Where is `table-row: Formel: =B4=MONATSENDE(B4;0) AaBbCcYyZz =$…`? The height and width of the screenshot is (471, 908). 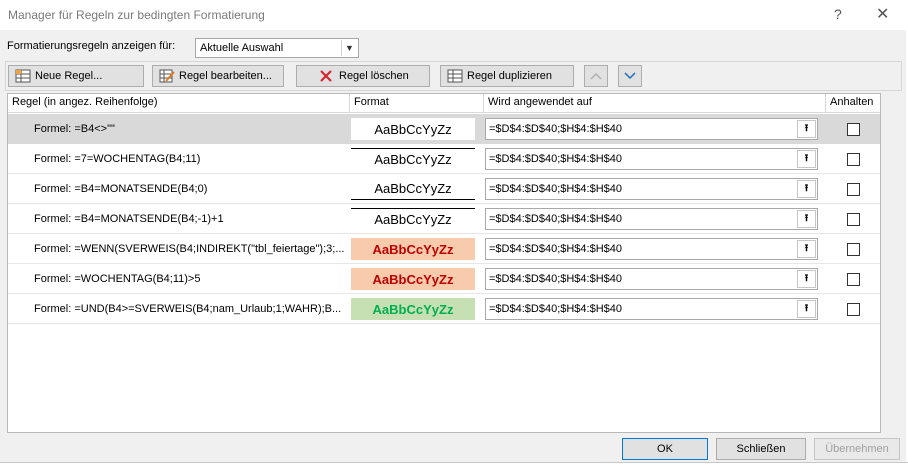 table-row: Formel: =B4=MONATSENDE(B4;0) AaBbCcYyZz =$… is located at coordinates (444, 189).